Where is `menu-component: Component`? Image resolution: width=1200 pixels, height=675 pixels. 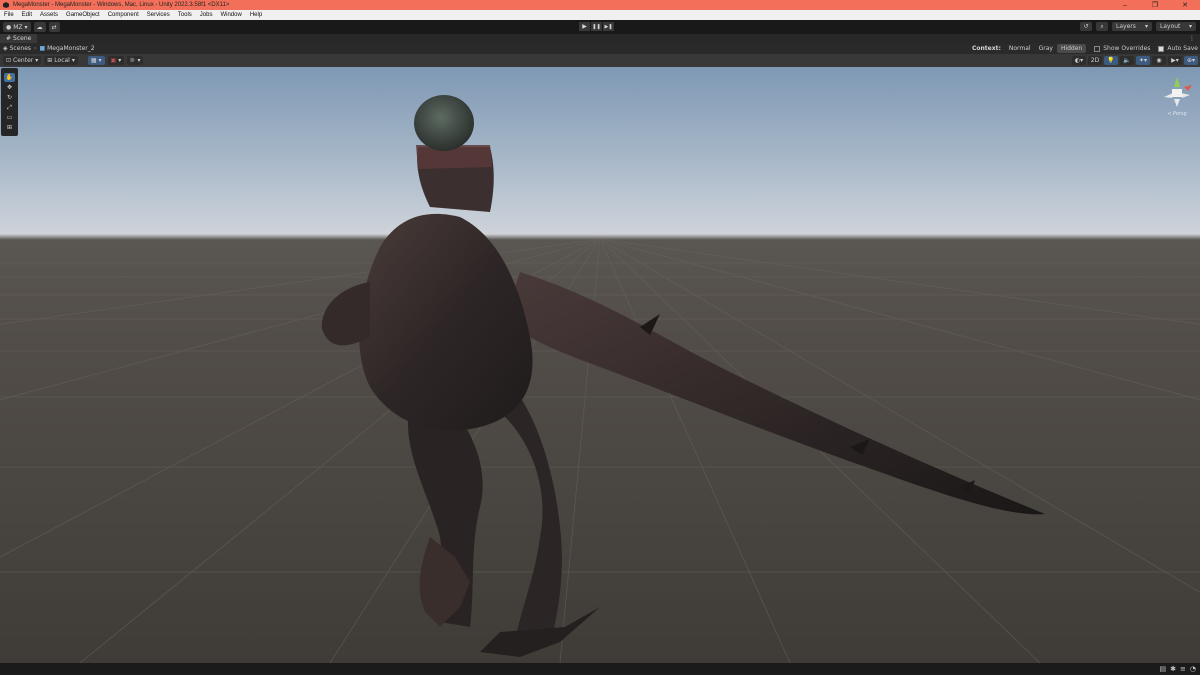 menu-component: Component is located at coordinates (123, 15).